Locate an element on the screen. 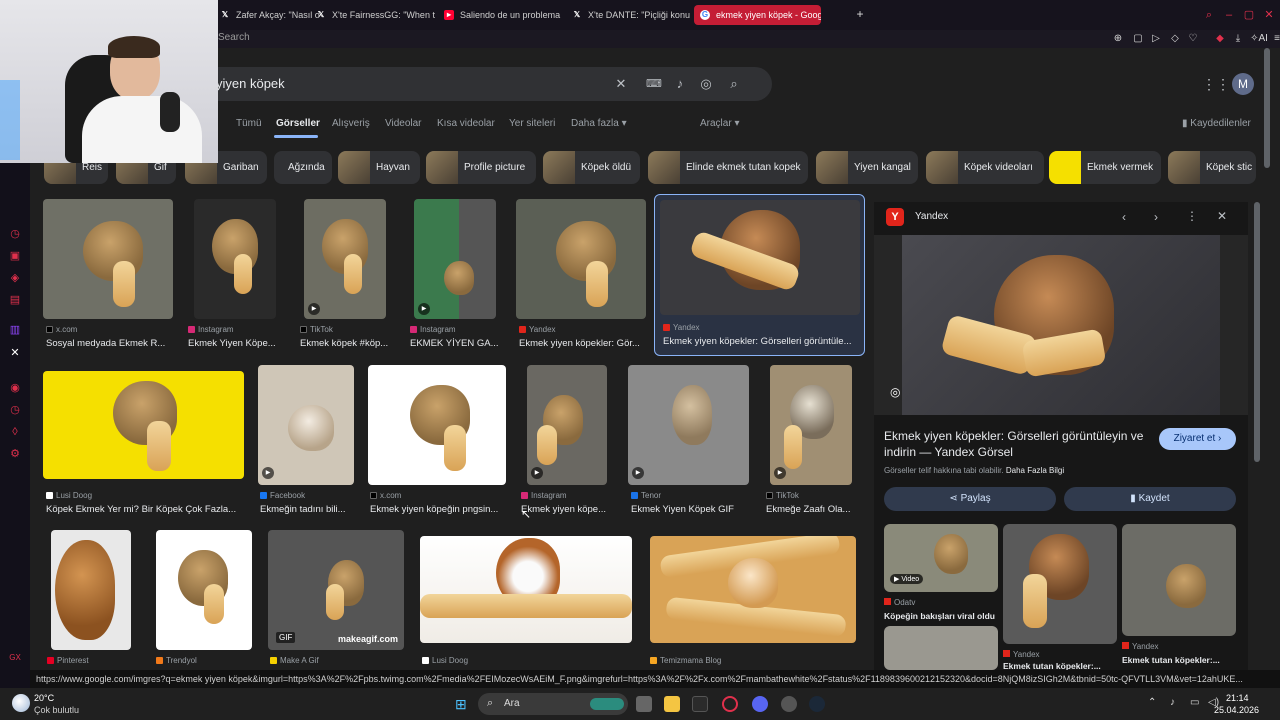 The height and width of the screenshot is (720, 1280). chip-profile-picture: Profile picture is located at coordinates (481, 167).